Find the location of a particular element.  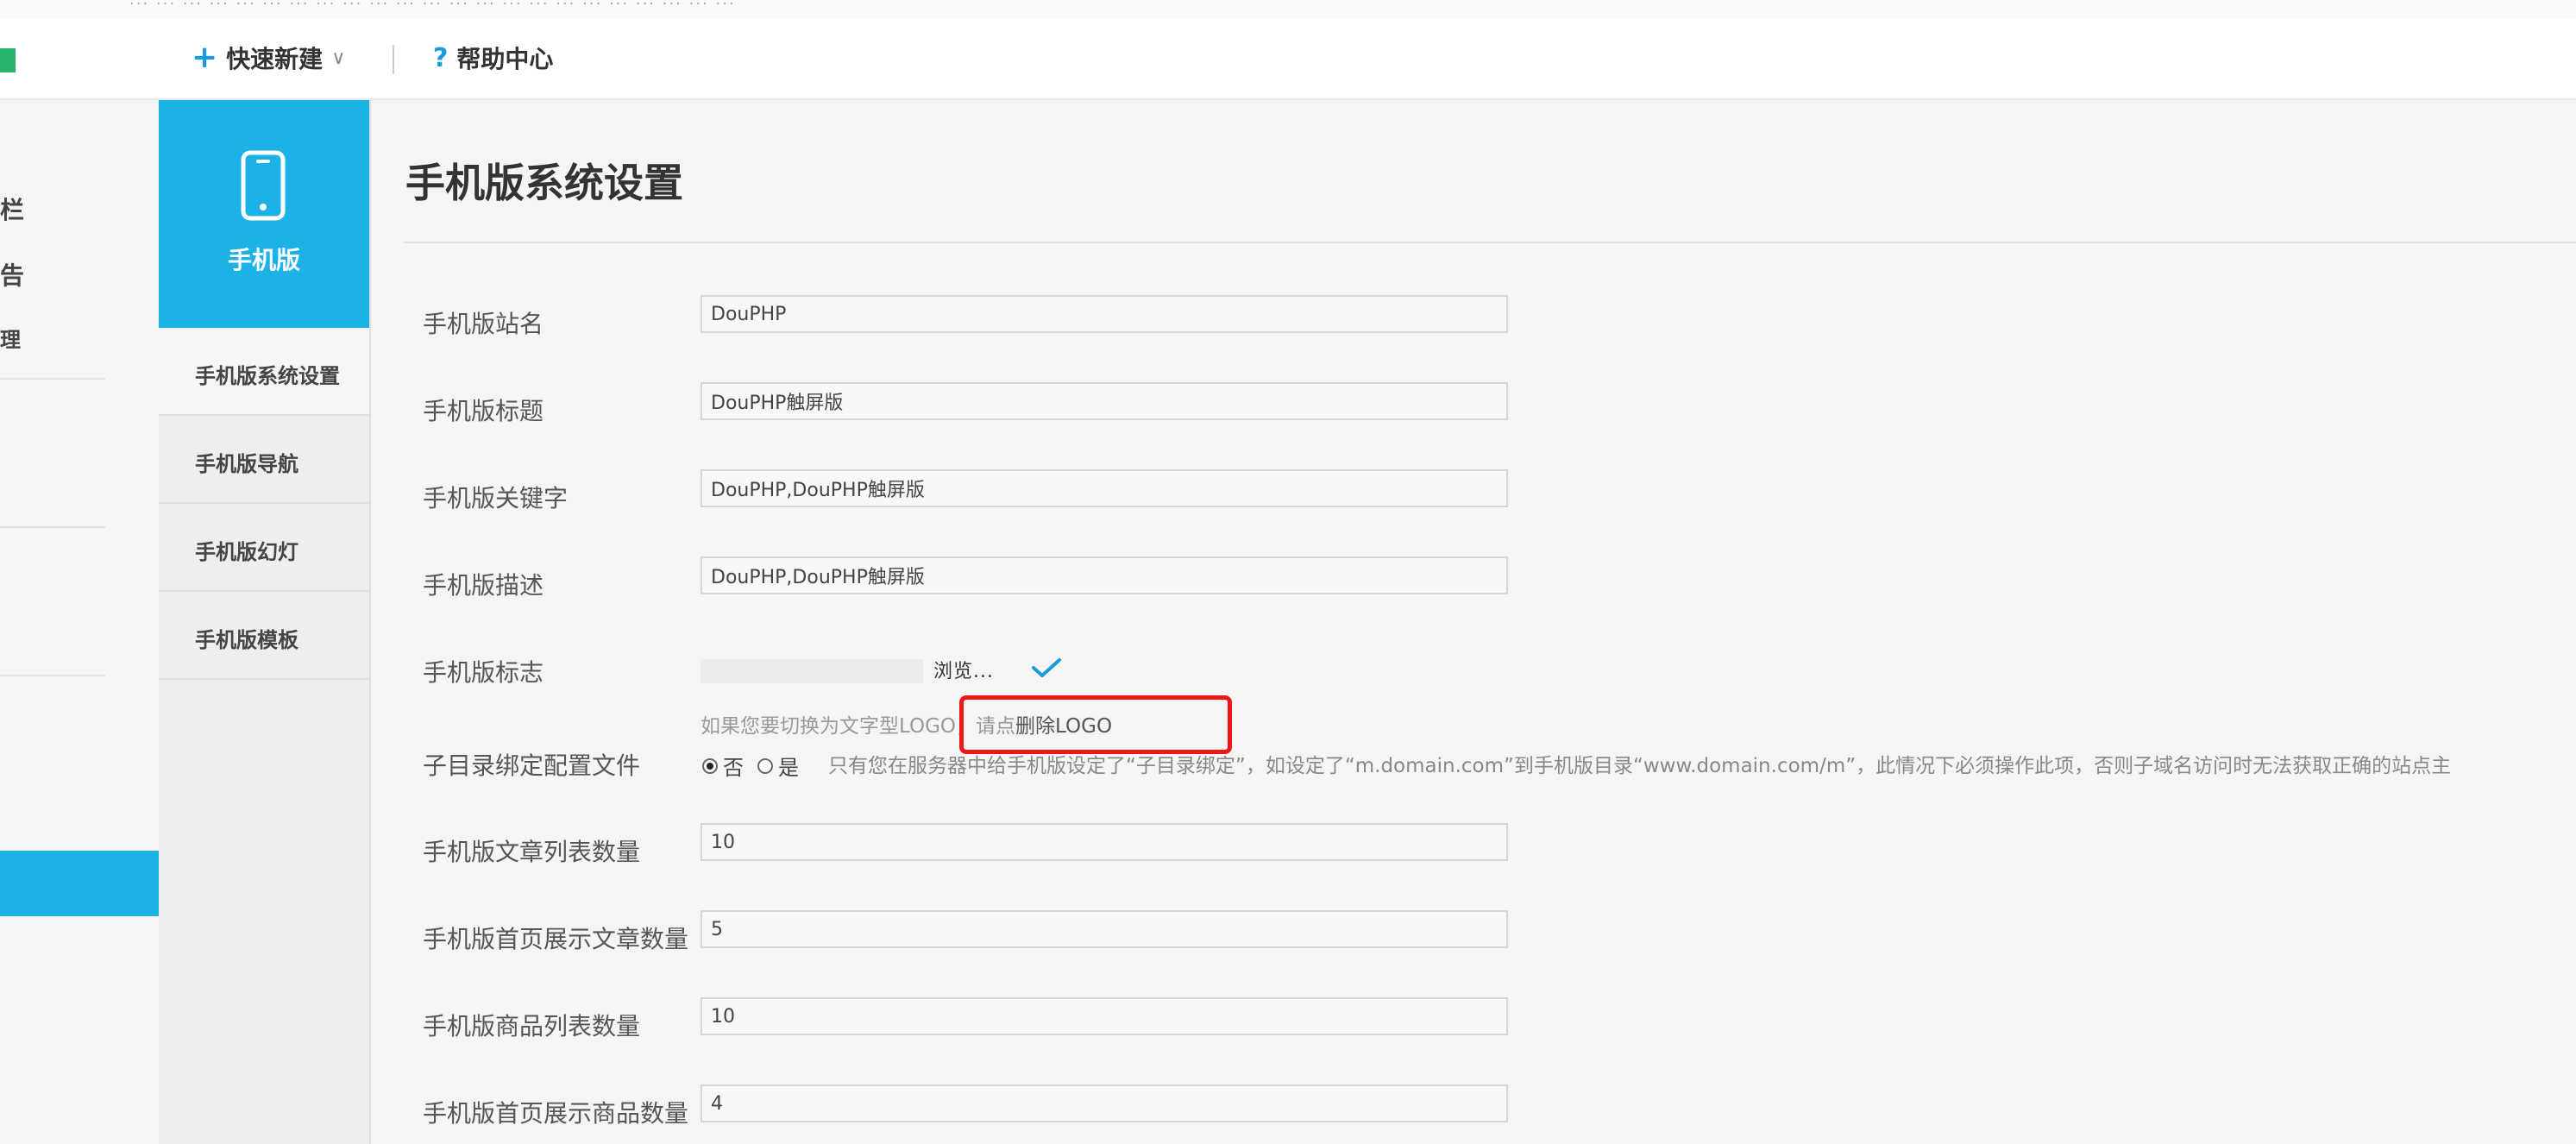

site-name-label: 手机版站名 is located at coordinates (483, 324).